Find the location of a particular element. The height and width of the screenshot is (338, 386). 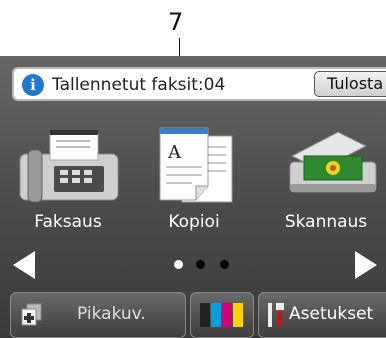

app-scan: Skannaus is located at coordinates (326, 186).